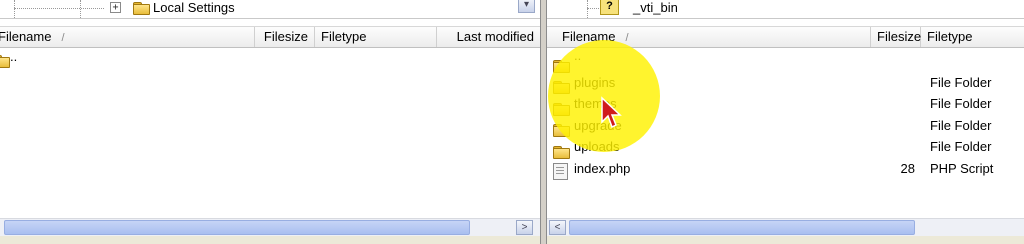 This screenshot has height=244, width=1024. I want to click on file-type: PHP Script, so click(962, 168).